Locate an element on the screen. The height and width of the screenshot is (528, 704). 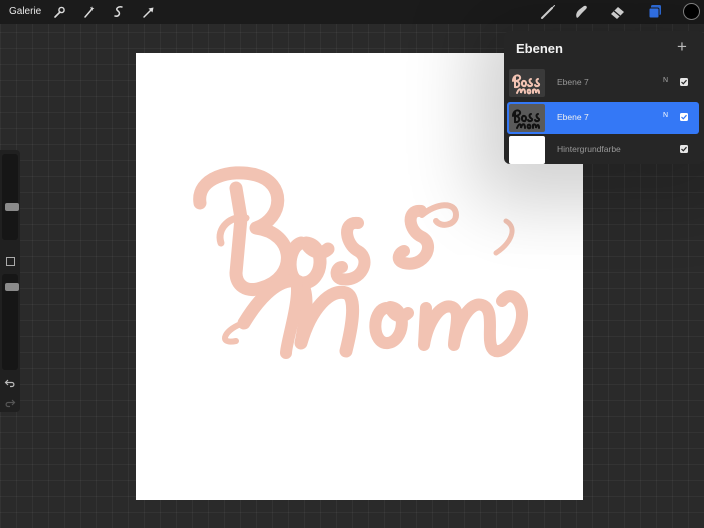
opacity-slider is located at coordinates (10, 322).